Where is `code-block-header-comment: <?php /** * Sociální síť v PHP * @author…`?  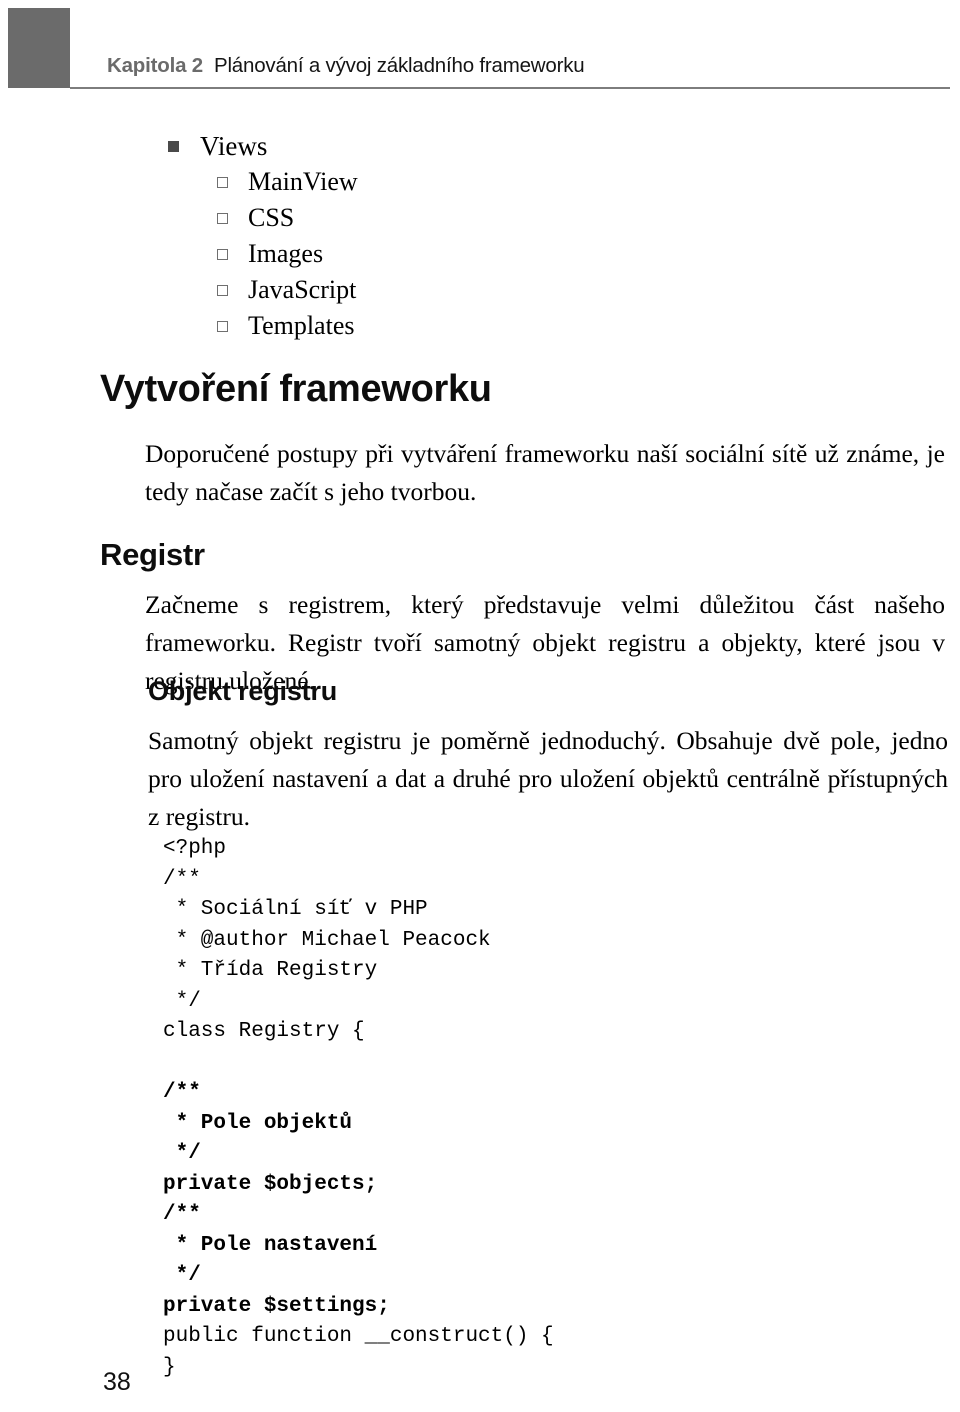
code-block-header-comment: <?php /** * Sociální síť v PHP * @author… is located at coordinates (327, 925).